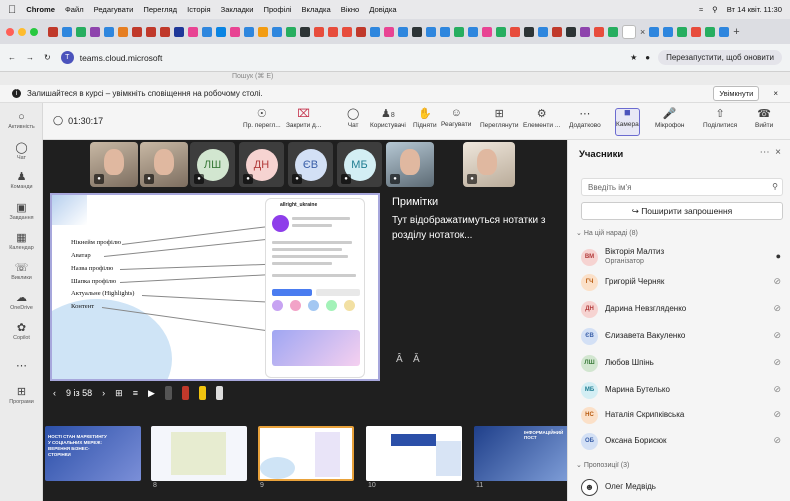  What do you see at coordinates (775, 93) in the screenshot?
I see `close-banner-icon: ×` at bounding box center [775, 93].